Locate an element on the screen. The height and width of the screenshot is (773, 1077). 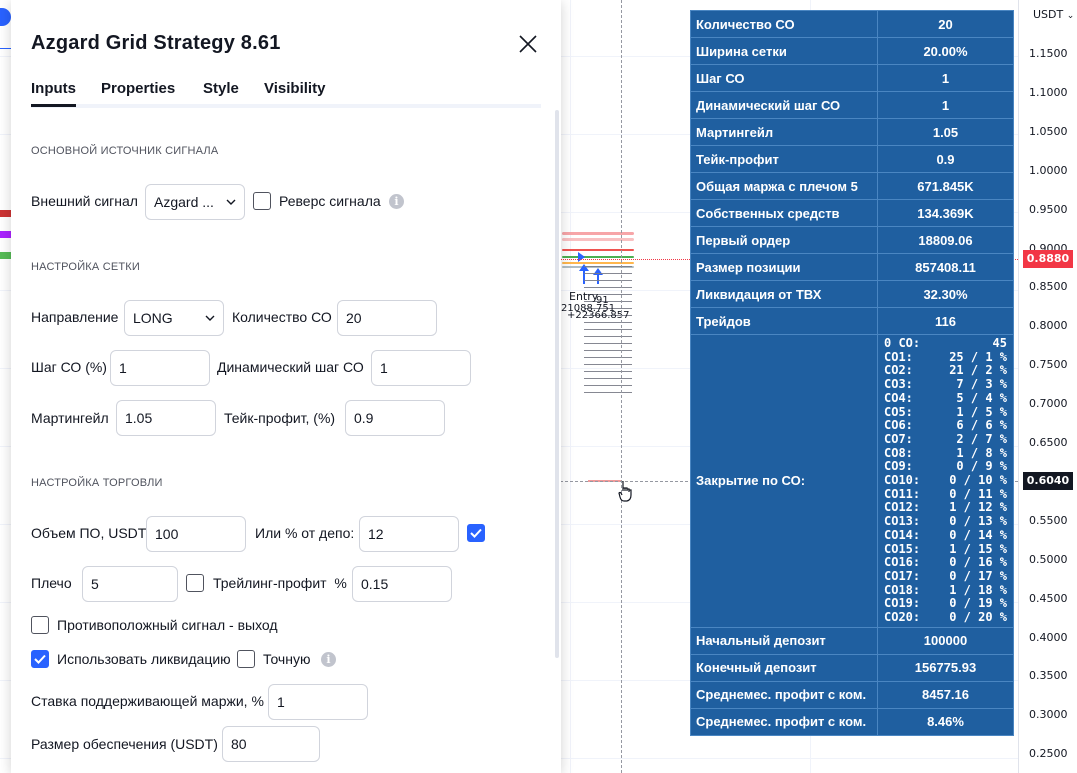
co-item: CO13: 0 / 13 % is located at coordinates (945, 521).